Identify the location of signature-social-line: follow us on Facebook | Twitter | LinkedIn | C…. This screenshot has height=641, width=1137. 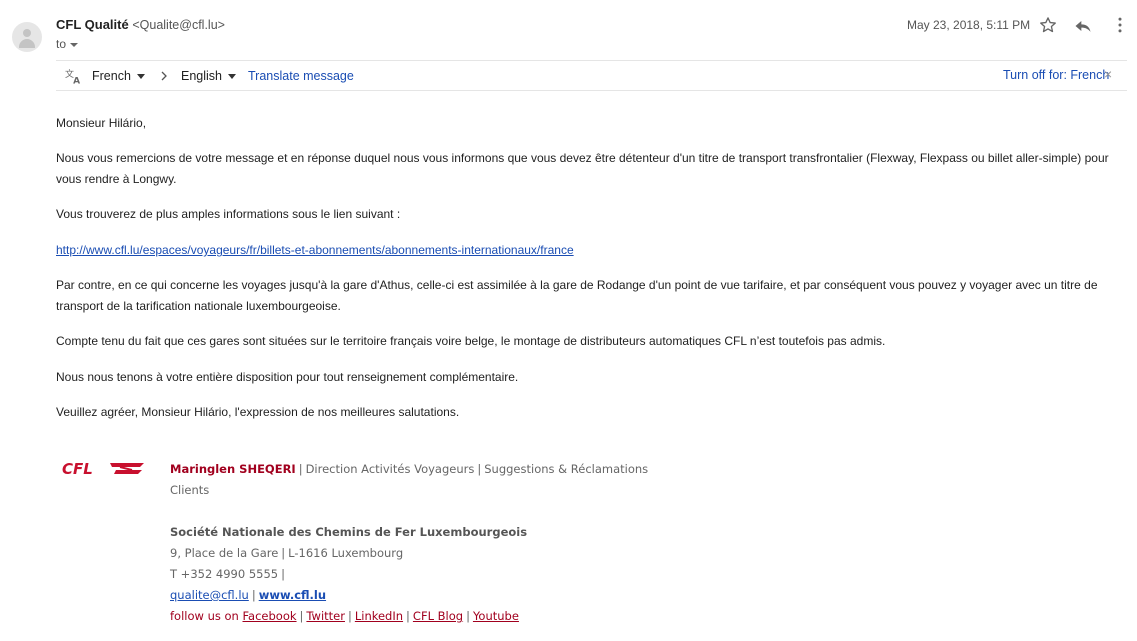
(344, 616).